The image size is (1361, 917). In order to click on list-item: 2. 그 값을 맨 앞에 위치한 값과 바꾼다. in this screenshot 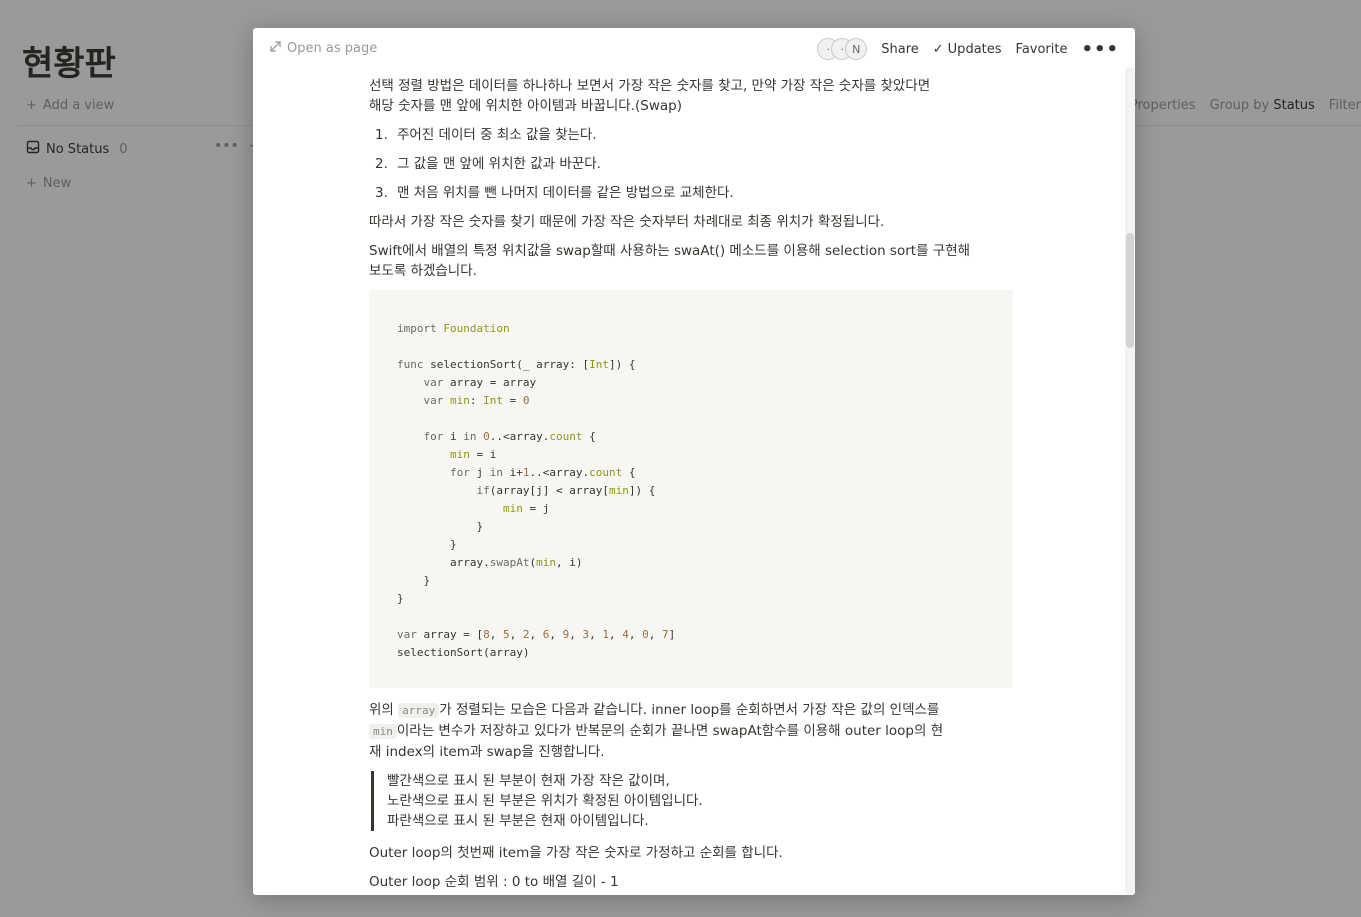, I will do `click(694, 164)`.